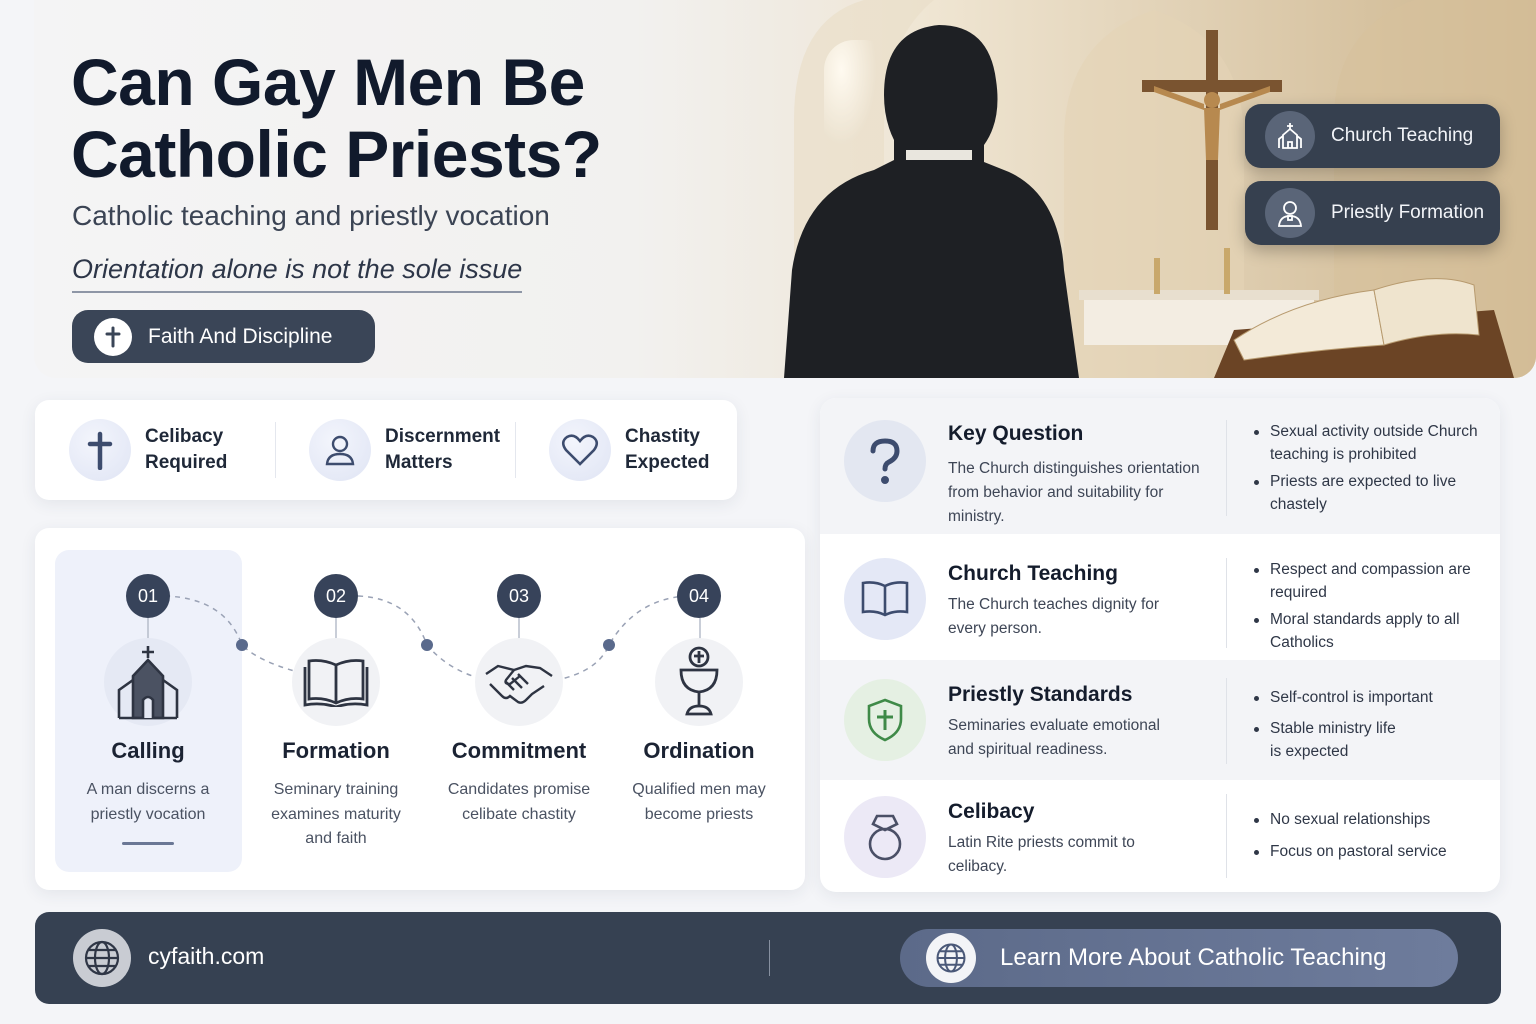 The height and width of the screenshot is (1024, 1536). Describe the element at coordinates (1402, 135) in the screenshot. I see `tag-label: Church Teaching` at that location.